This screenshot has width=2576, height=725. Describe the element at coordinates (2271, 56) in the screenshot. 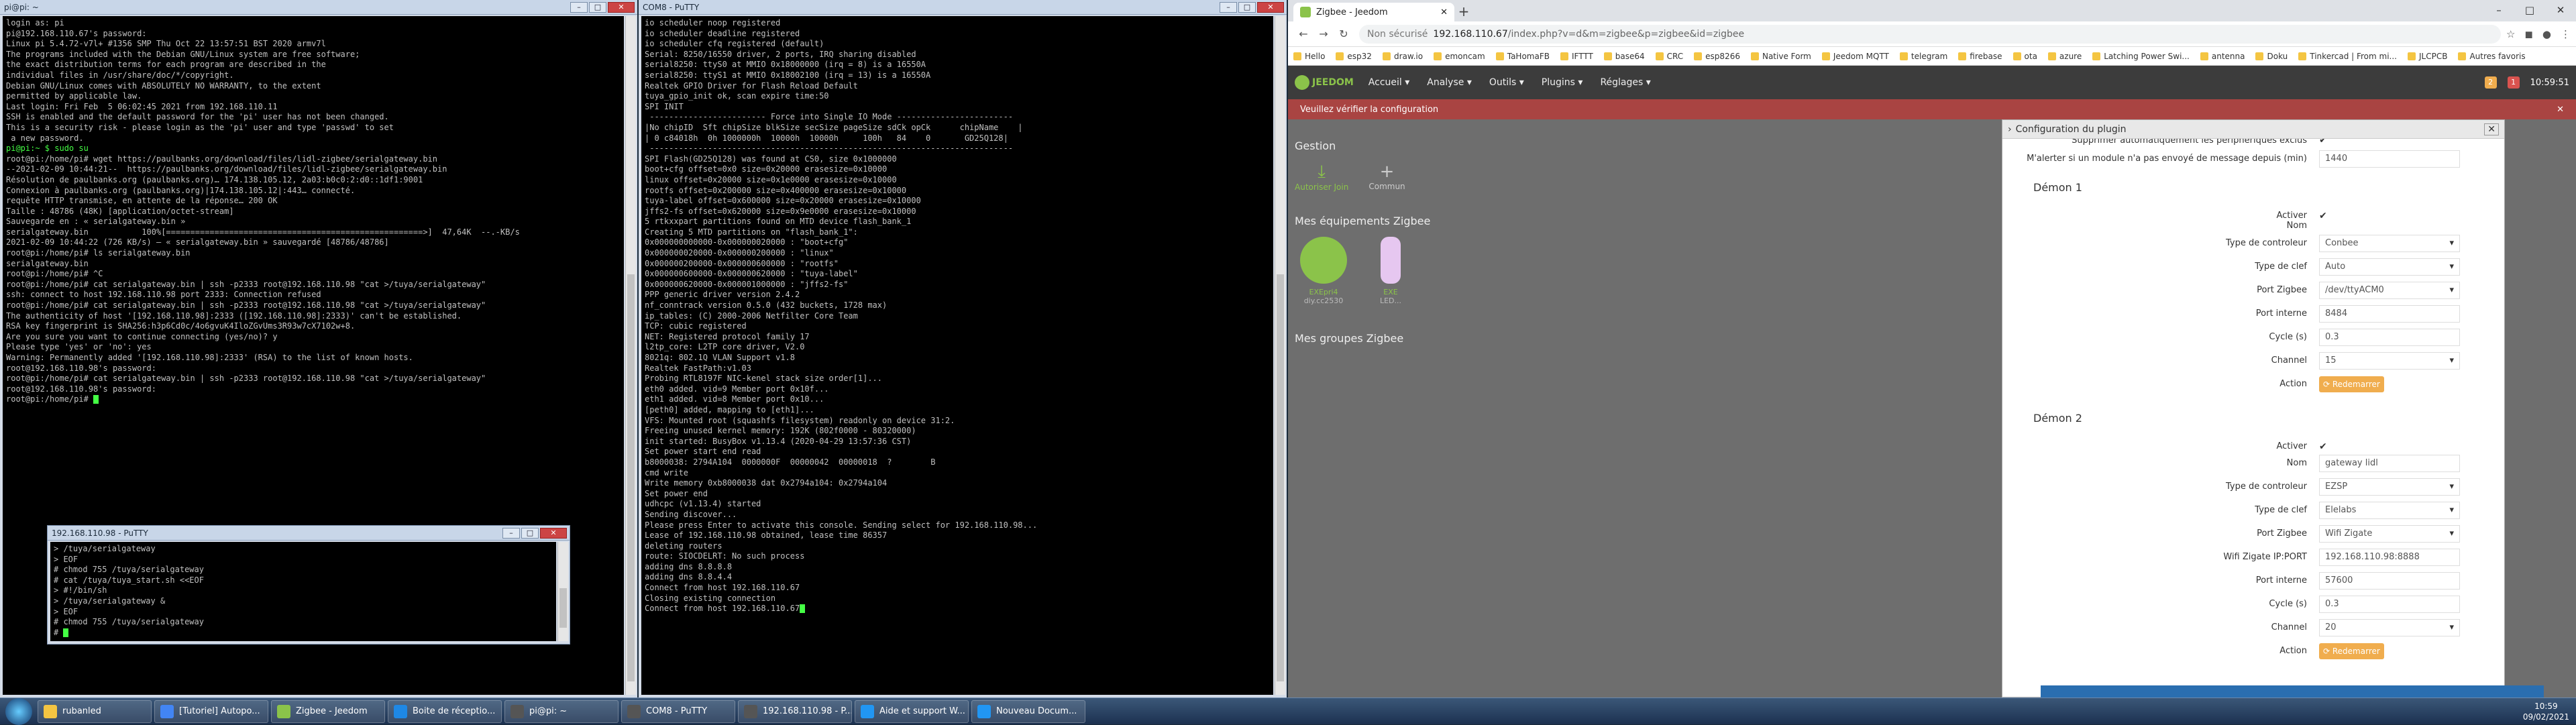

I see `bookmark-item: Doku` at that location.